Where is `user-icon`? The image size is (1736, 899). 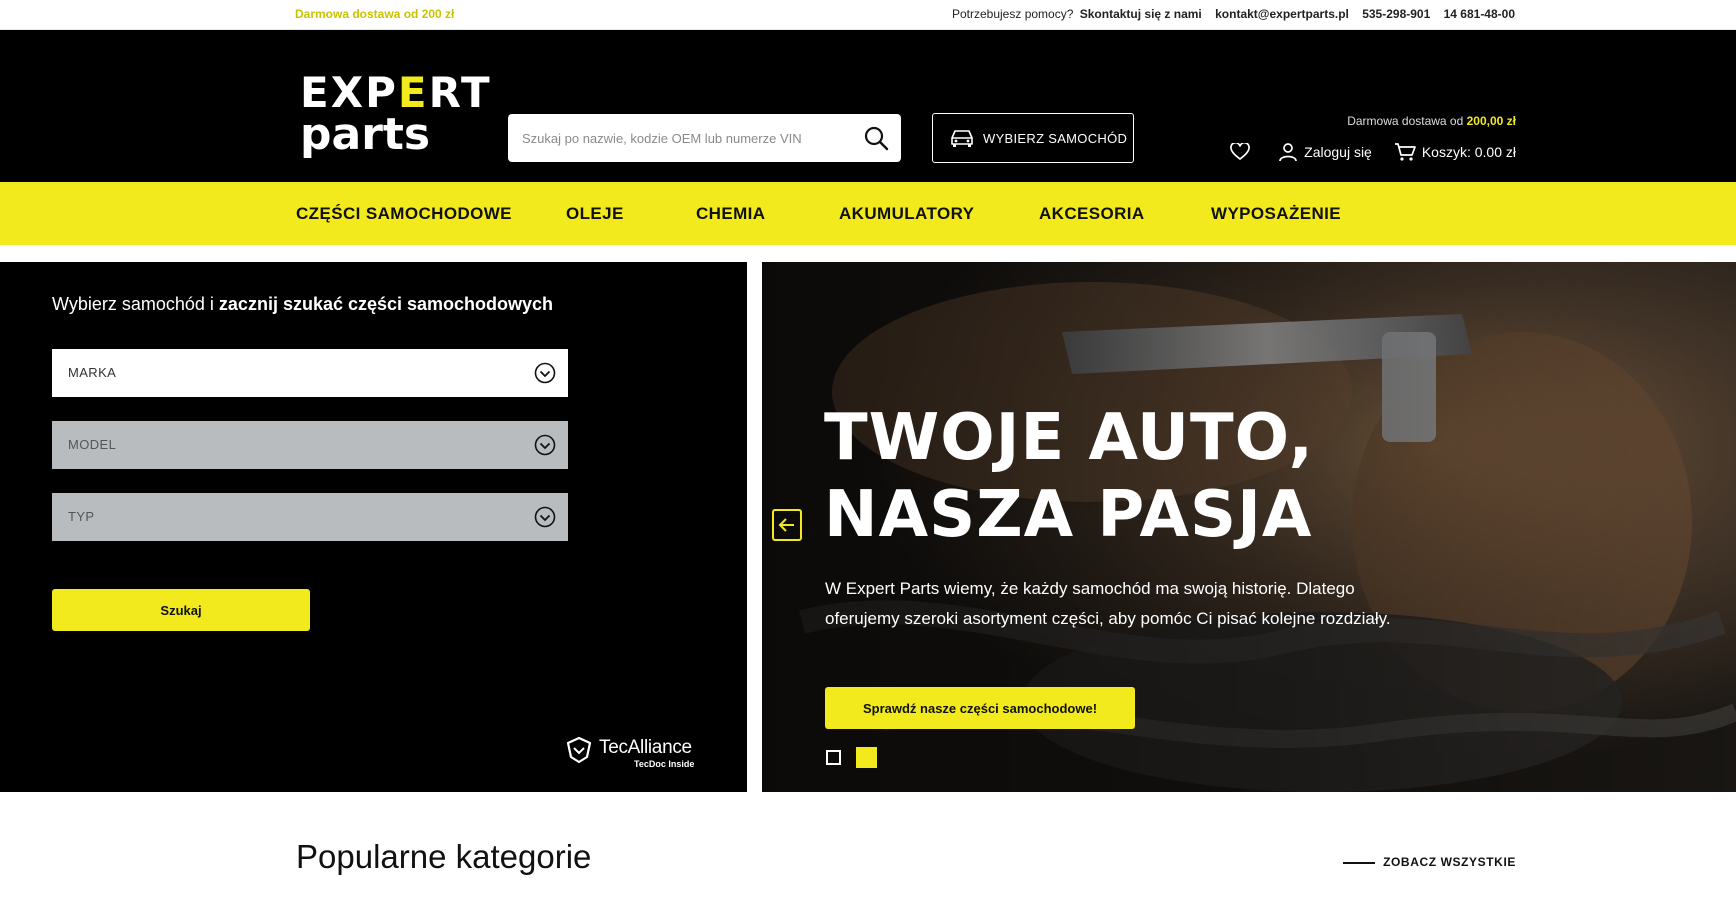
user-icon is located at coordinates (1288, 152).